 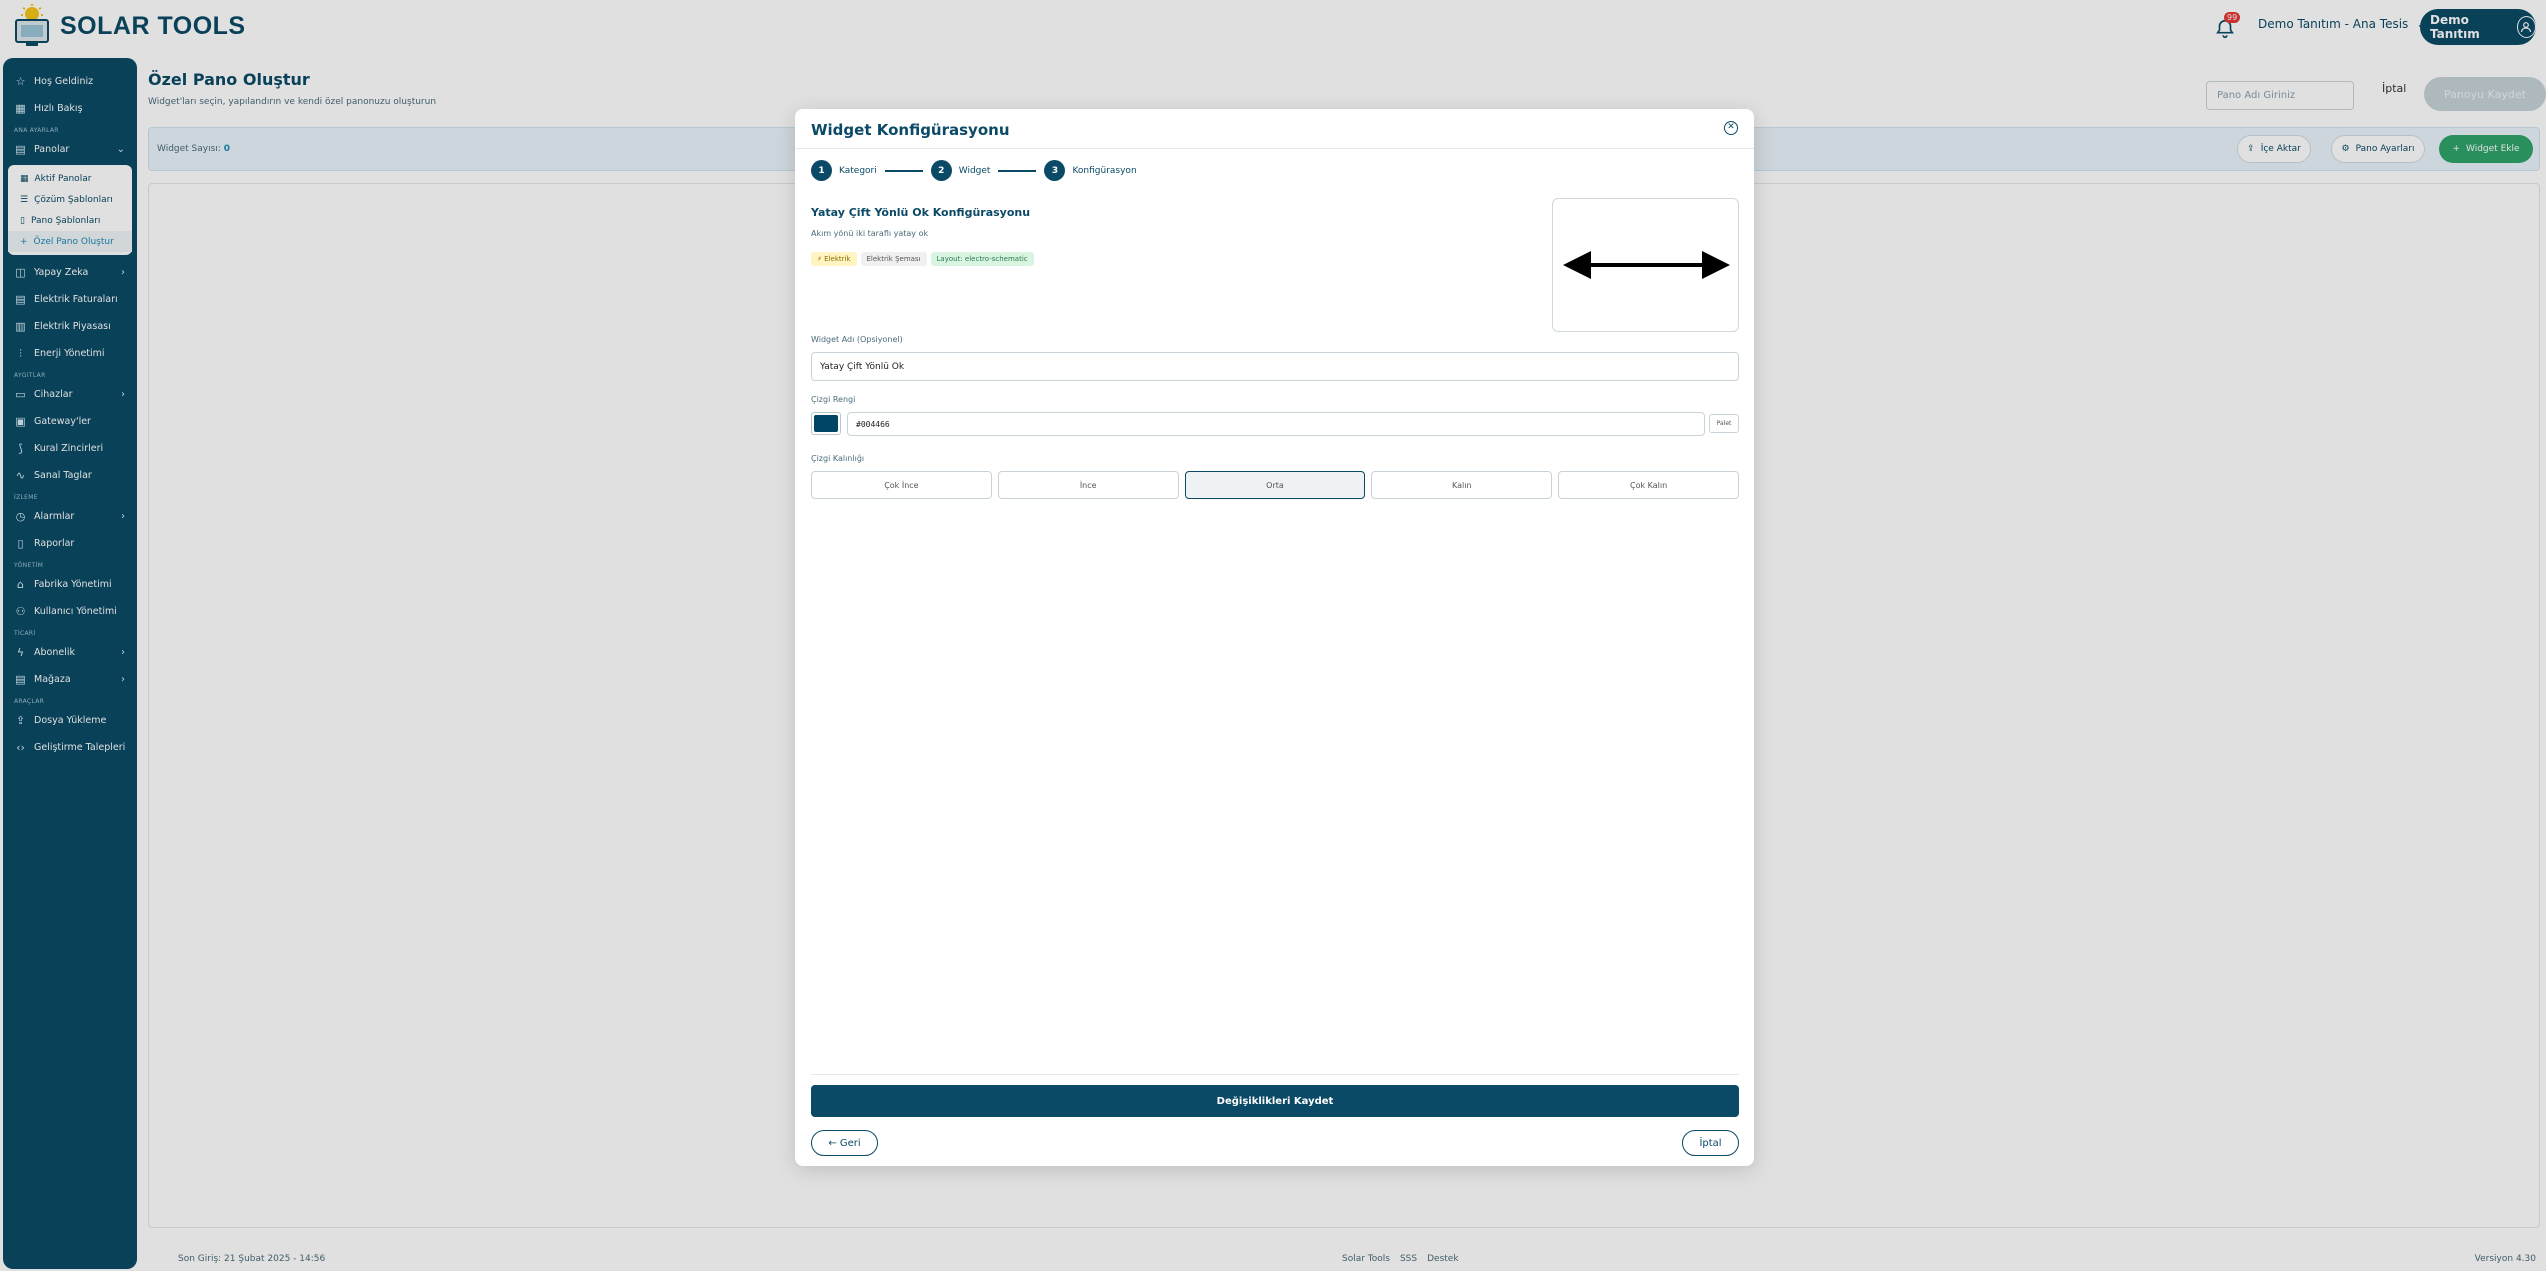 What do you see at coordinates (1648, 485) in the screenshot?
I see `thickness-option-very-thick: Çok Kalın` at bounding box center [1648, 485].